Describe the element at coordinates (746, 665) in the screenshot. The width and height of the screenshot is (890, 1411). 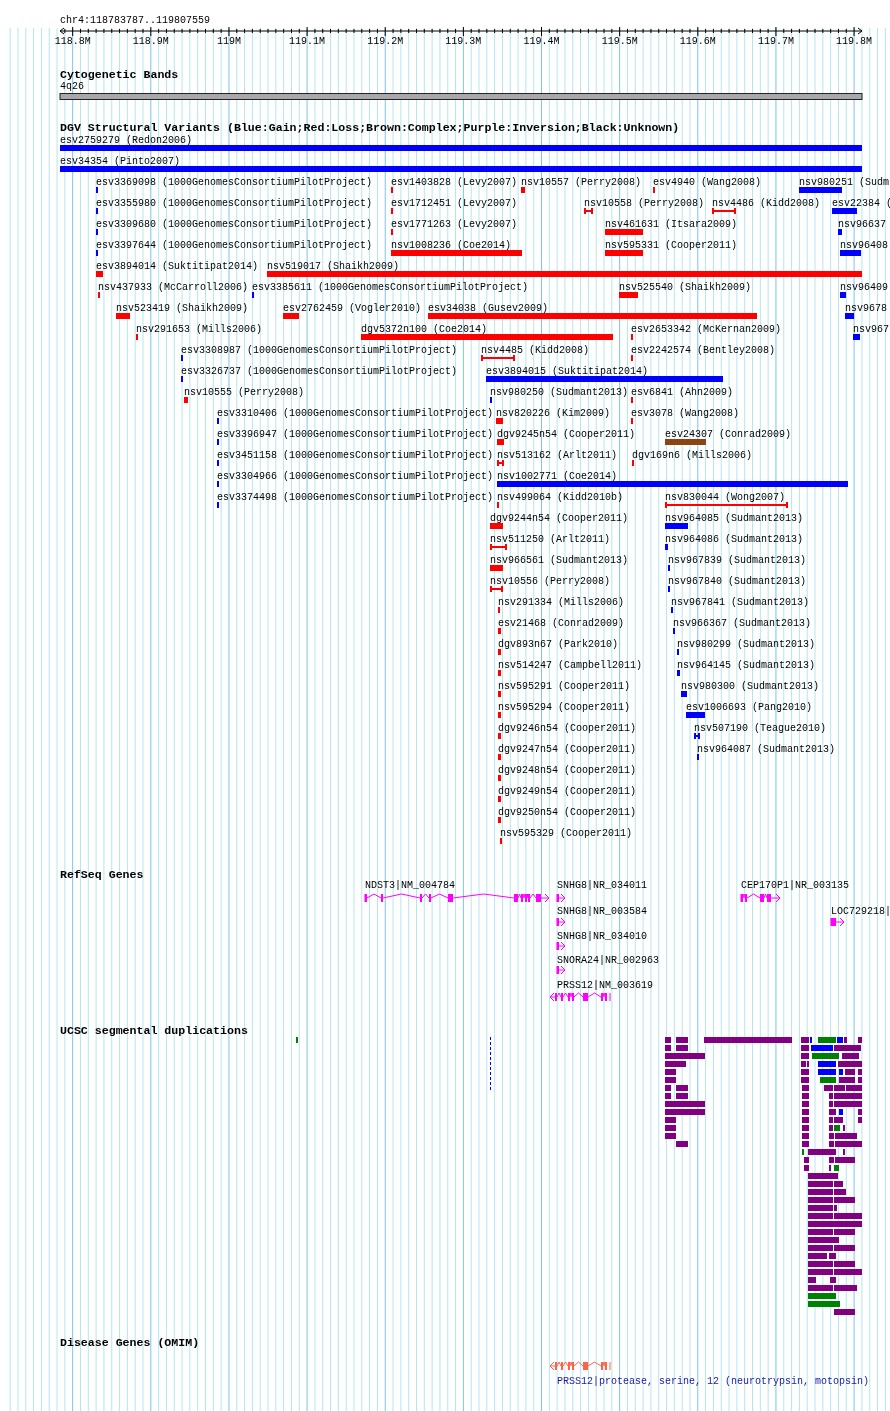
I see `variant-label: nsv964145 (Sudmant2013)` at that location.